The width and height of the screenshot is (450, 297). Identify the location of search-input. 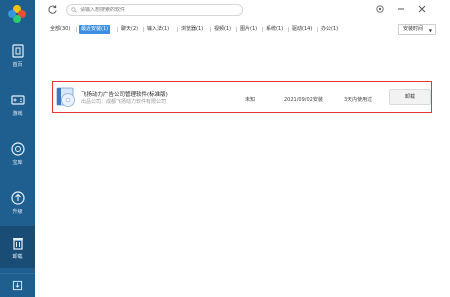
(155, 10).